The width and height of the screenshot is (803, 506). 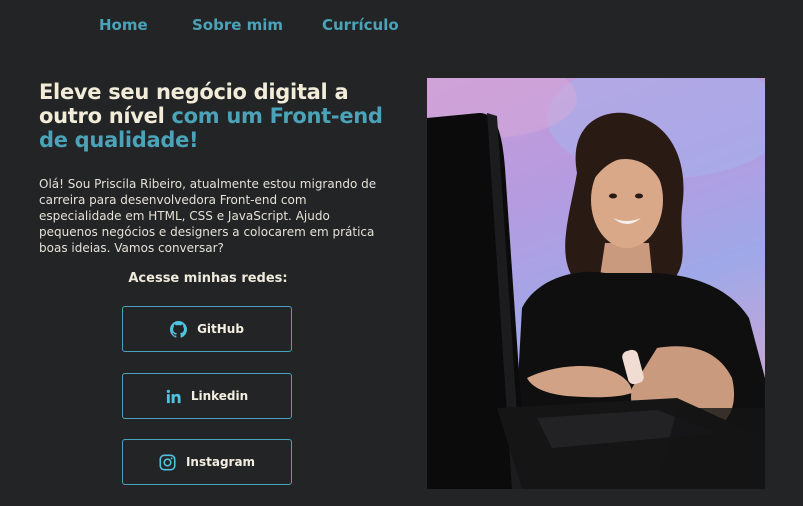 I want to click on nav-about-link: Sobre mim, so click(x=237, y=25).